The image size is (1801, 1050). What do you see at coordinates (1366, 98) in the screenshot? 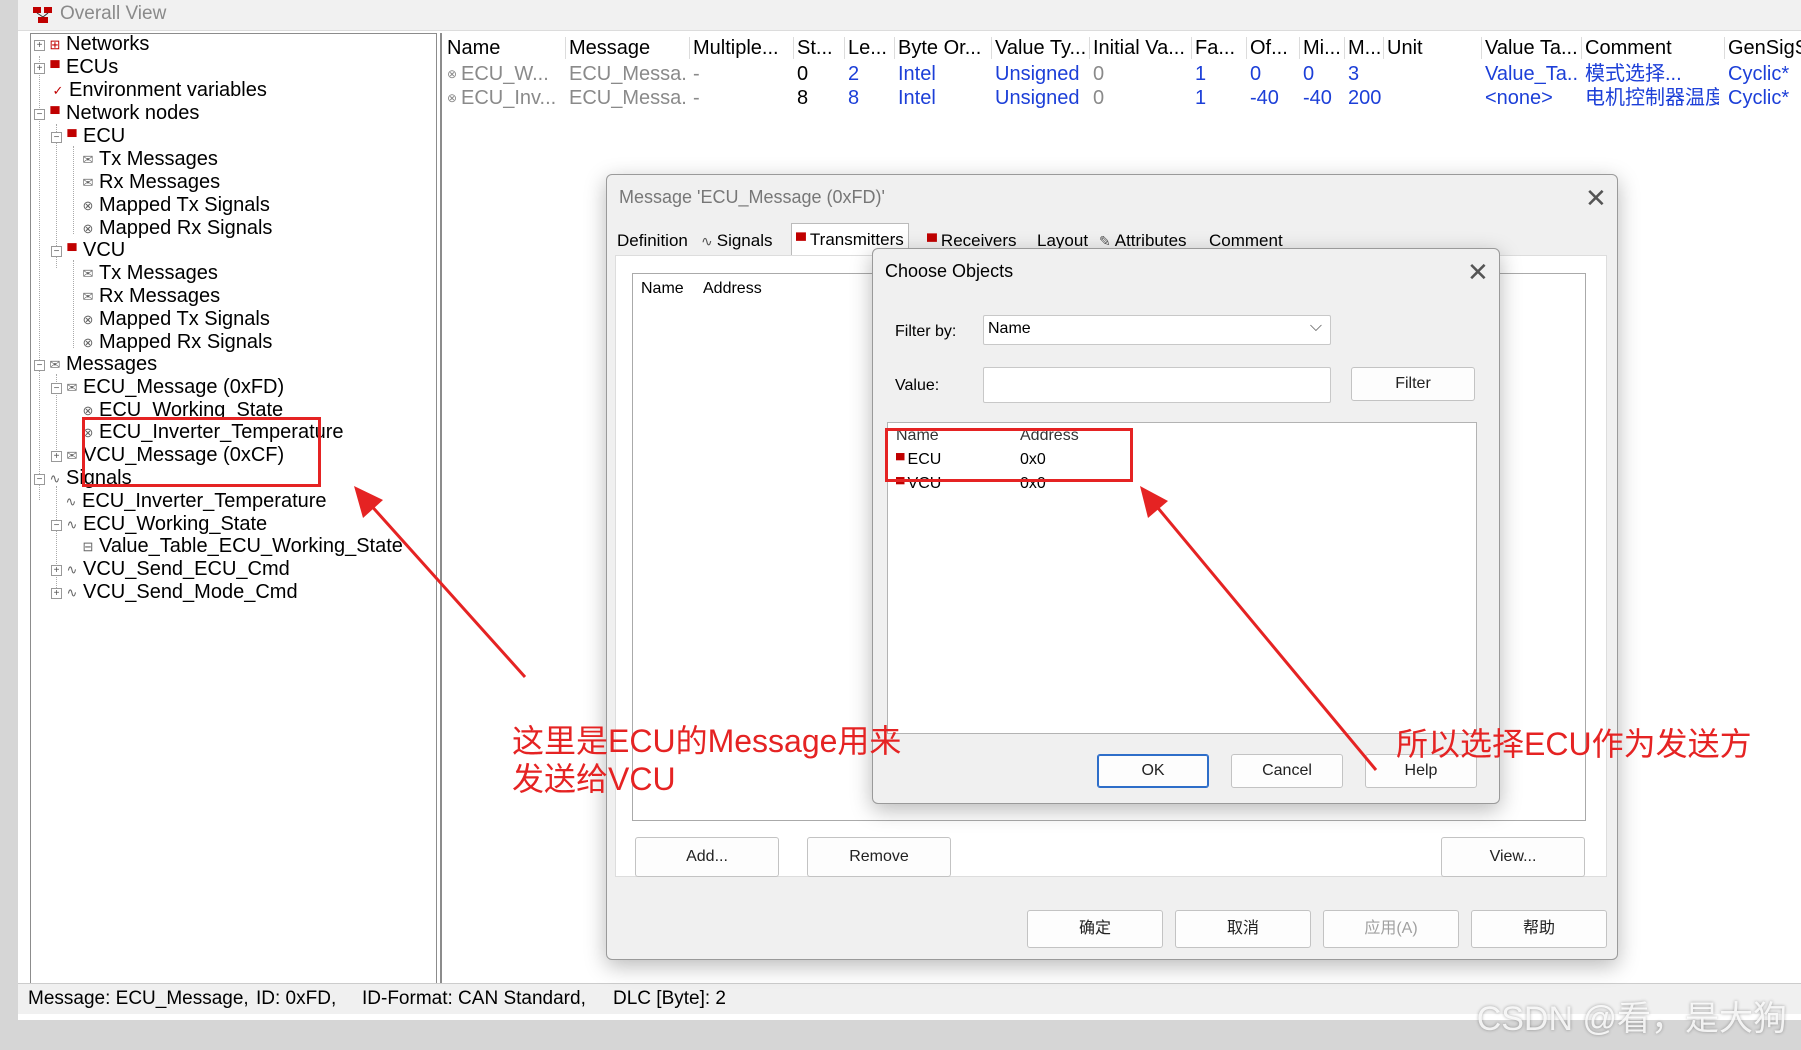
I see `grid-cell: 200` at bounding box center [1366, 98].